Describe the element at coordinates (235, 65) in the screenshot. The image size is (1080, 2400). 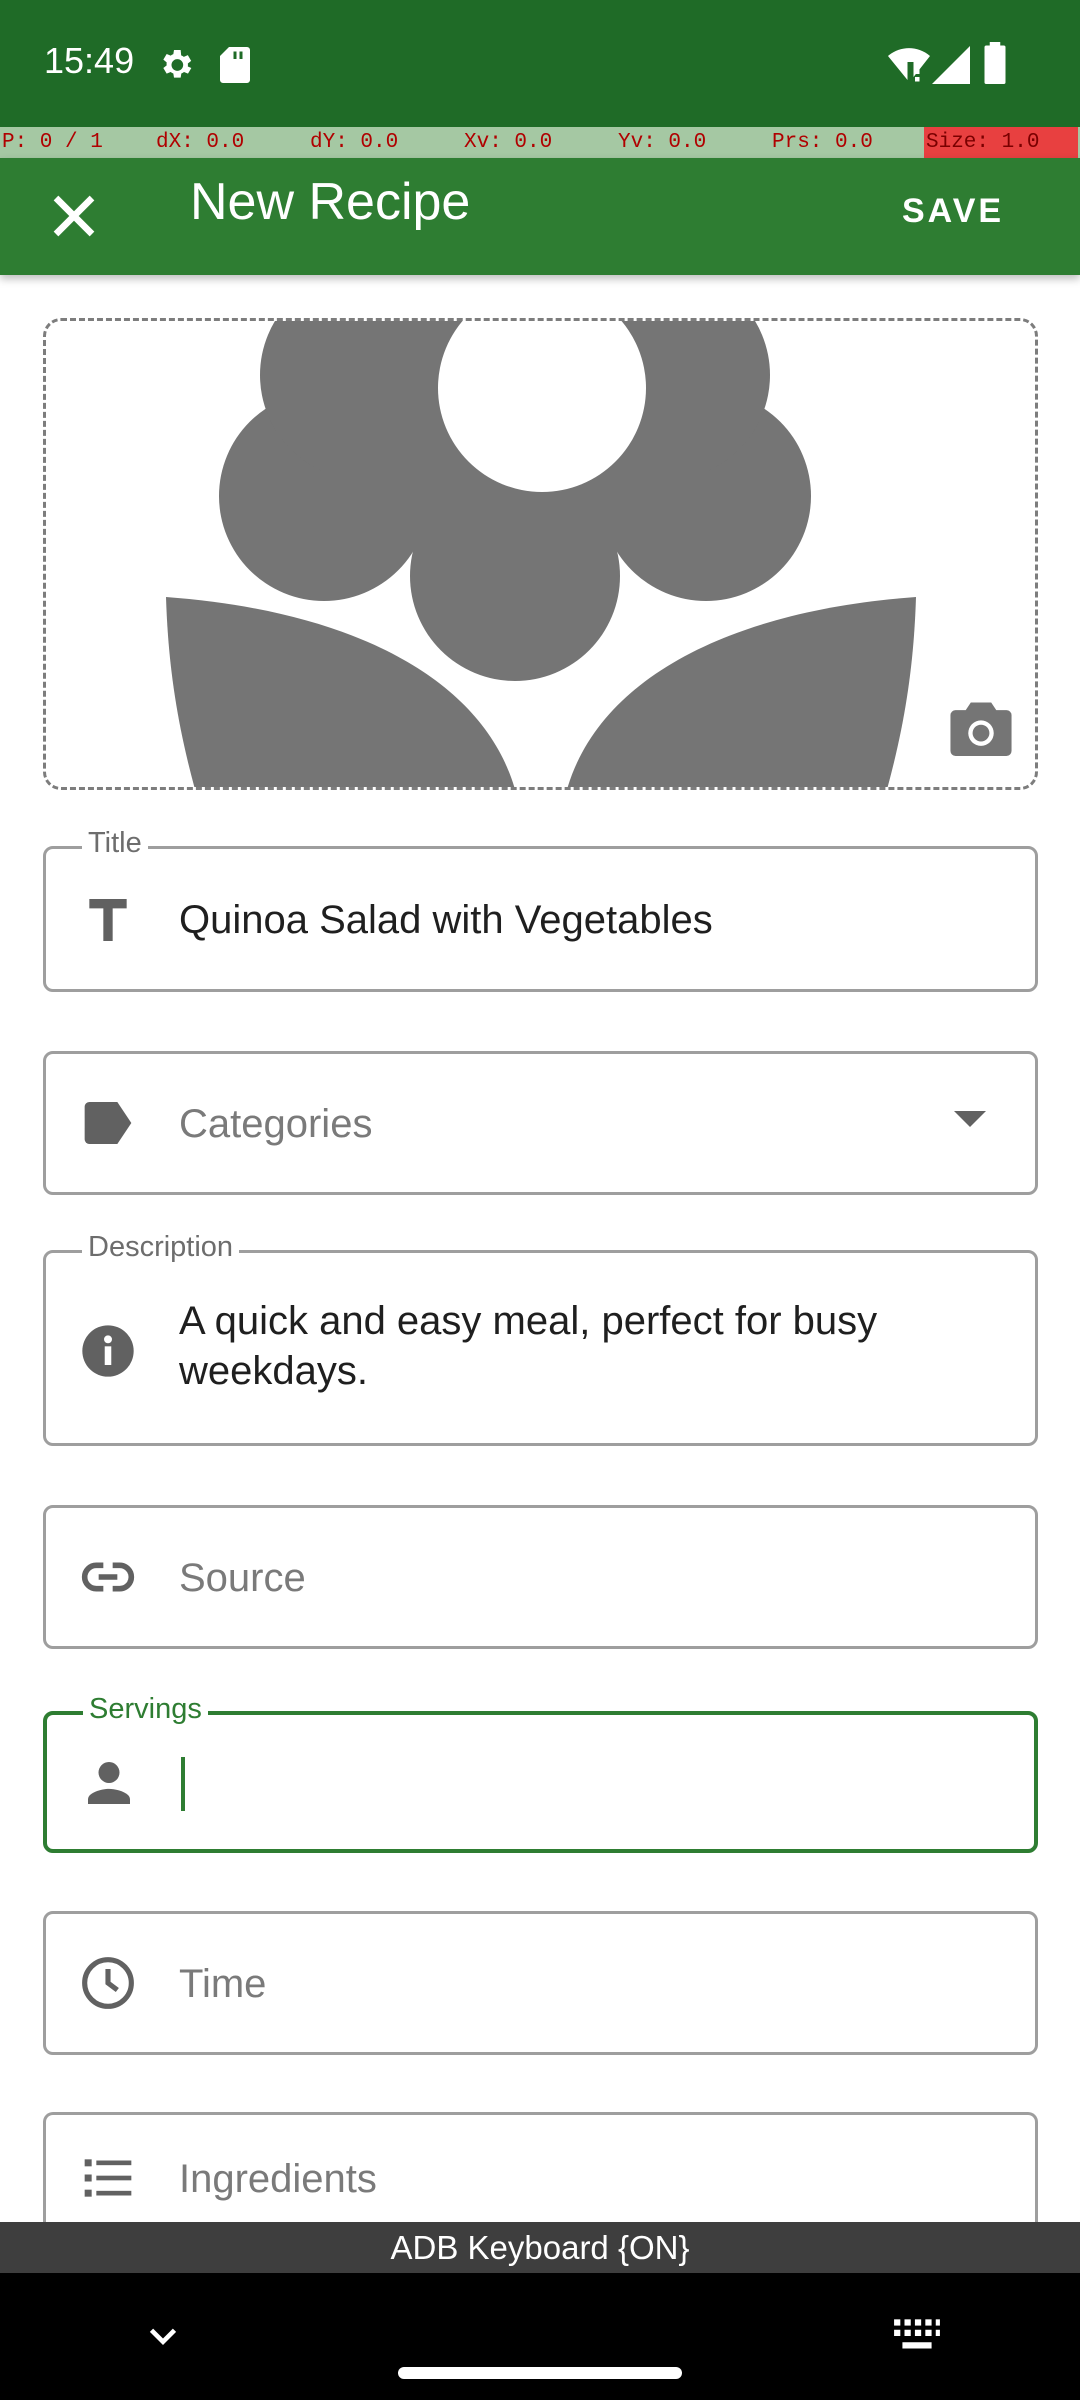
I see `sd-card-icon` at that location.